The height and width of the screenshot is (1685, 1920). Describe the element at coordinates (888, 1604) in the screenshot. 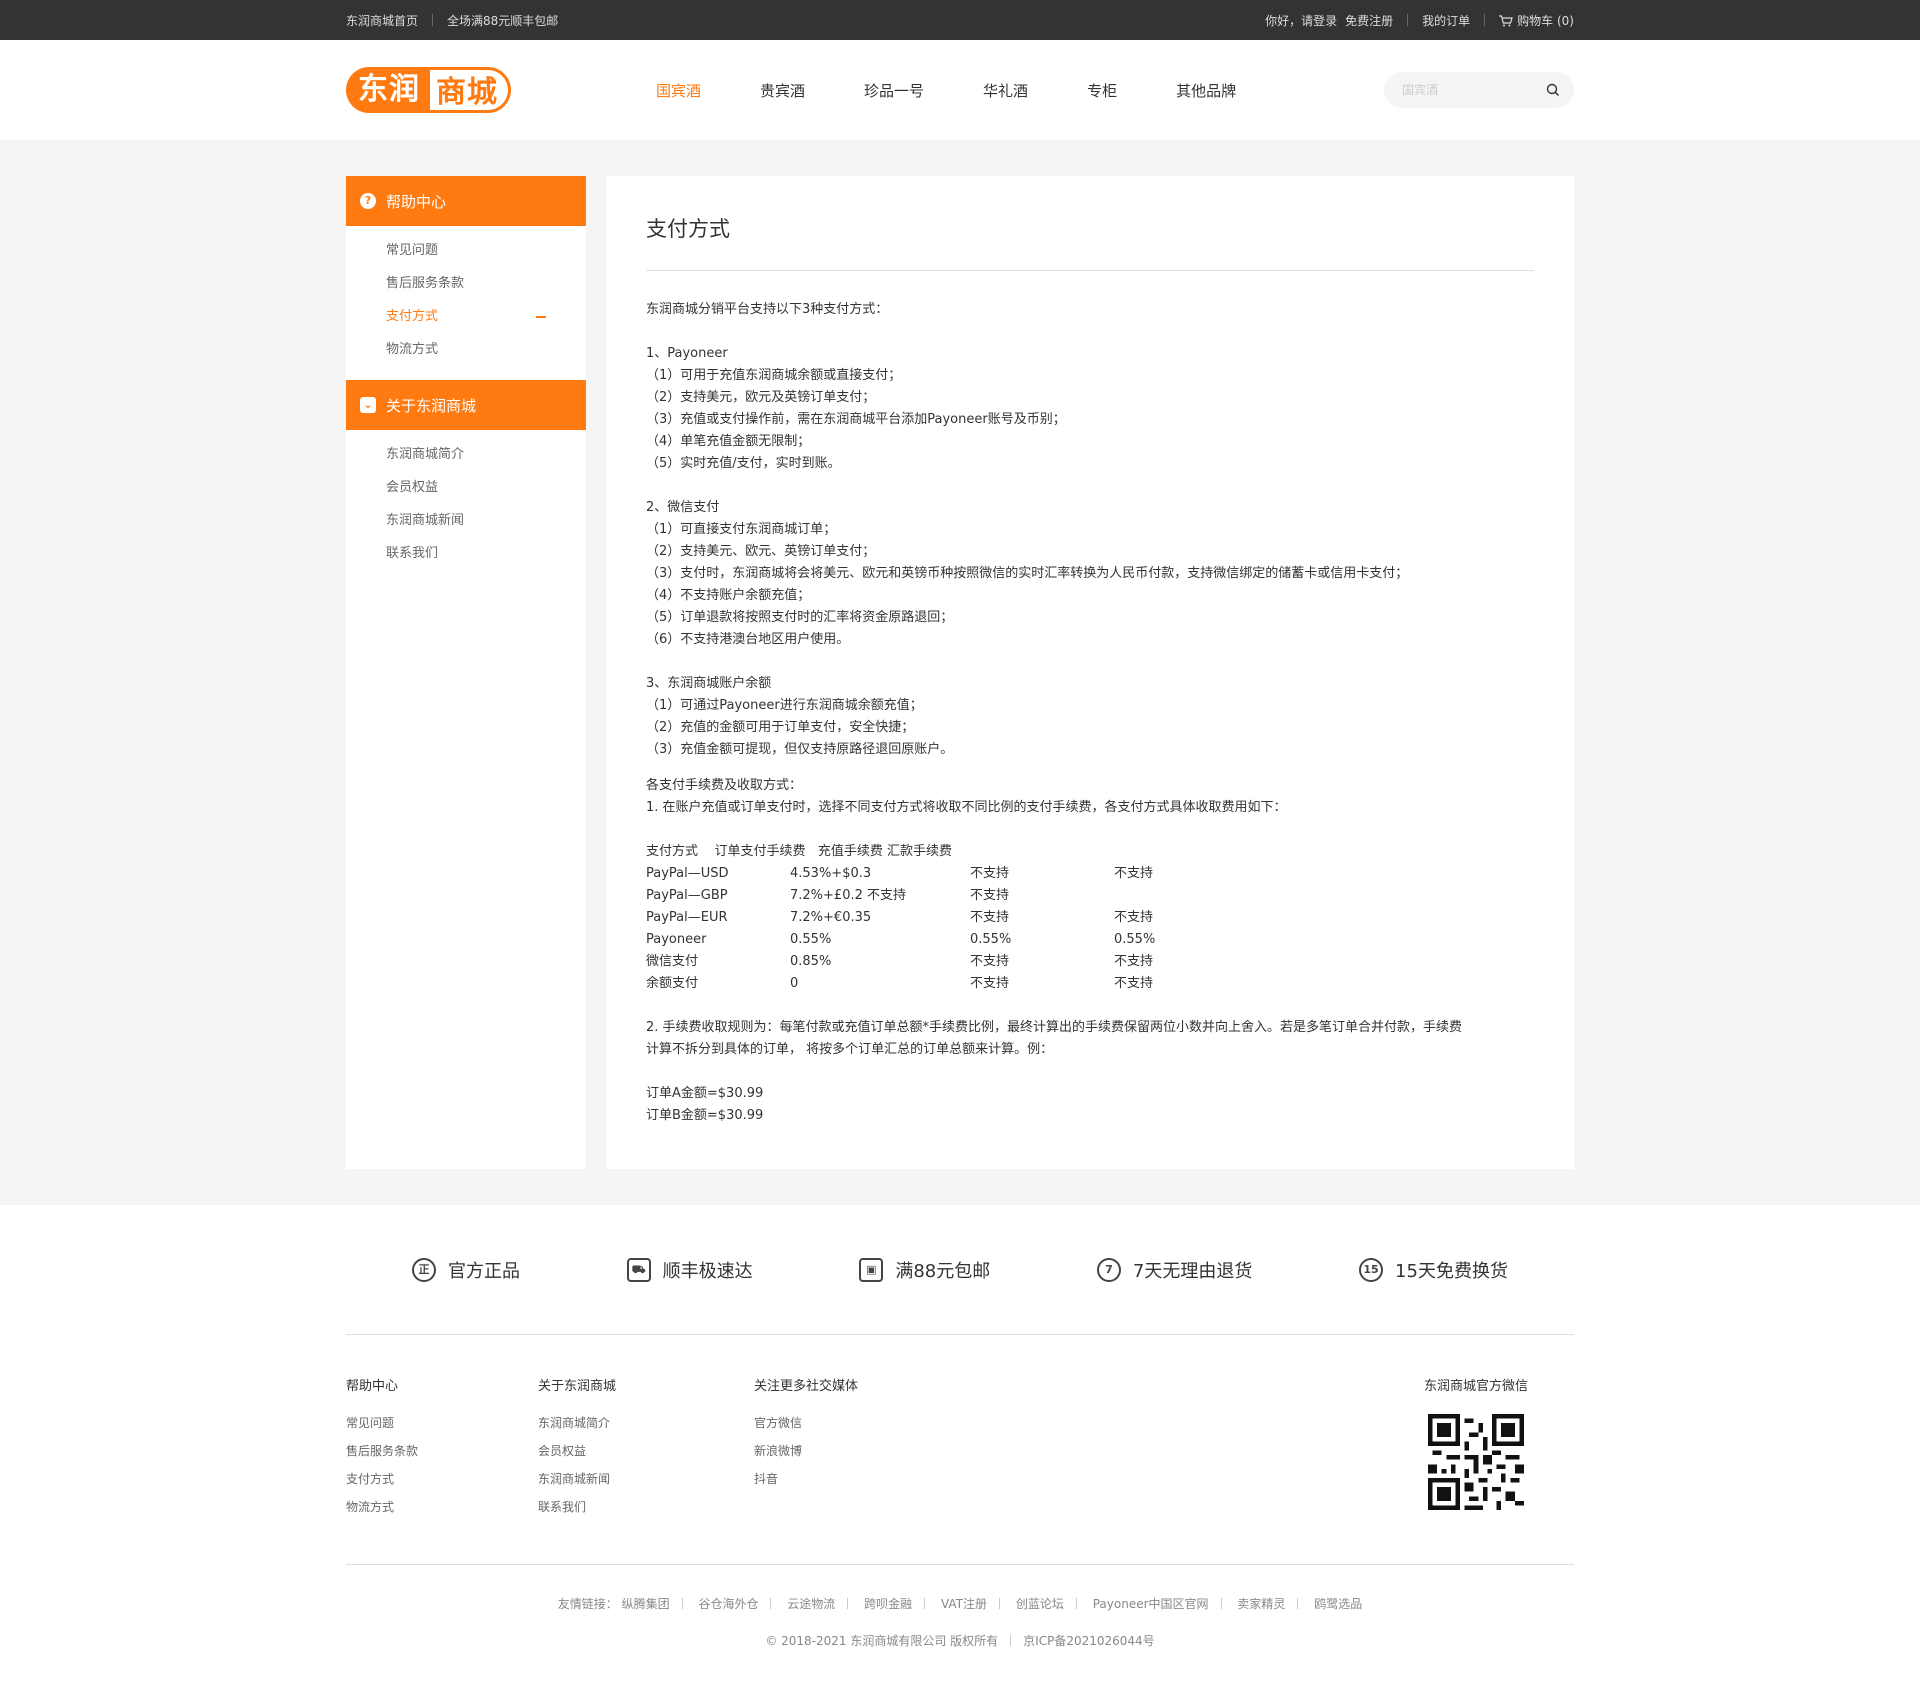

I see `friend-link: 跨呗金融` at that location.